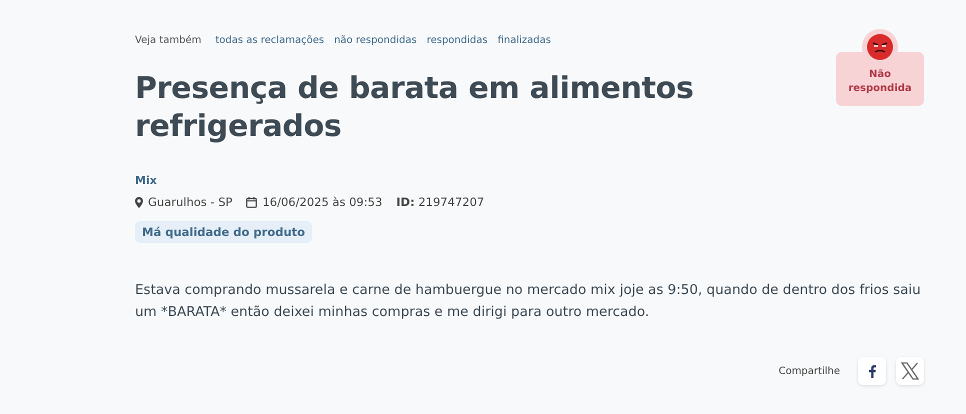 The width and height of the screenshot is (966, 414). I want to click on status-label: Não respondida, so click(880, 82).